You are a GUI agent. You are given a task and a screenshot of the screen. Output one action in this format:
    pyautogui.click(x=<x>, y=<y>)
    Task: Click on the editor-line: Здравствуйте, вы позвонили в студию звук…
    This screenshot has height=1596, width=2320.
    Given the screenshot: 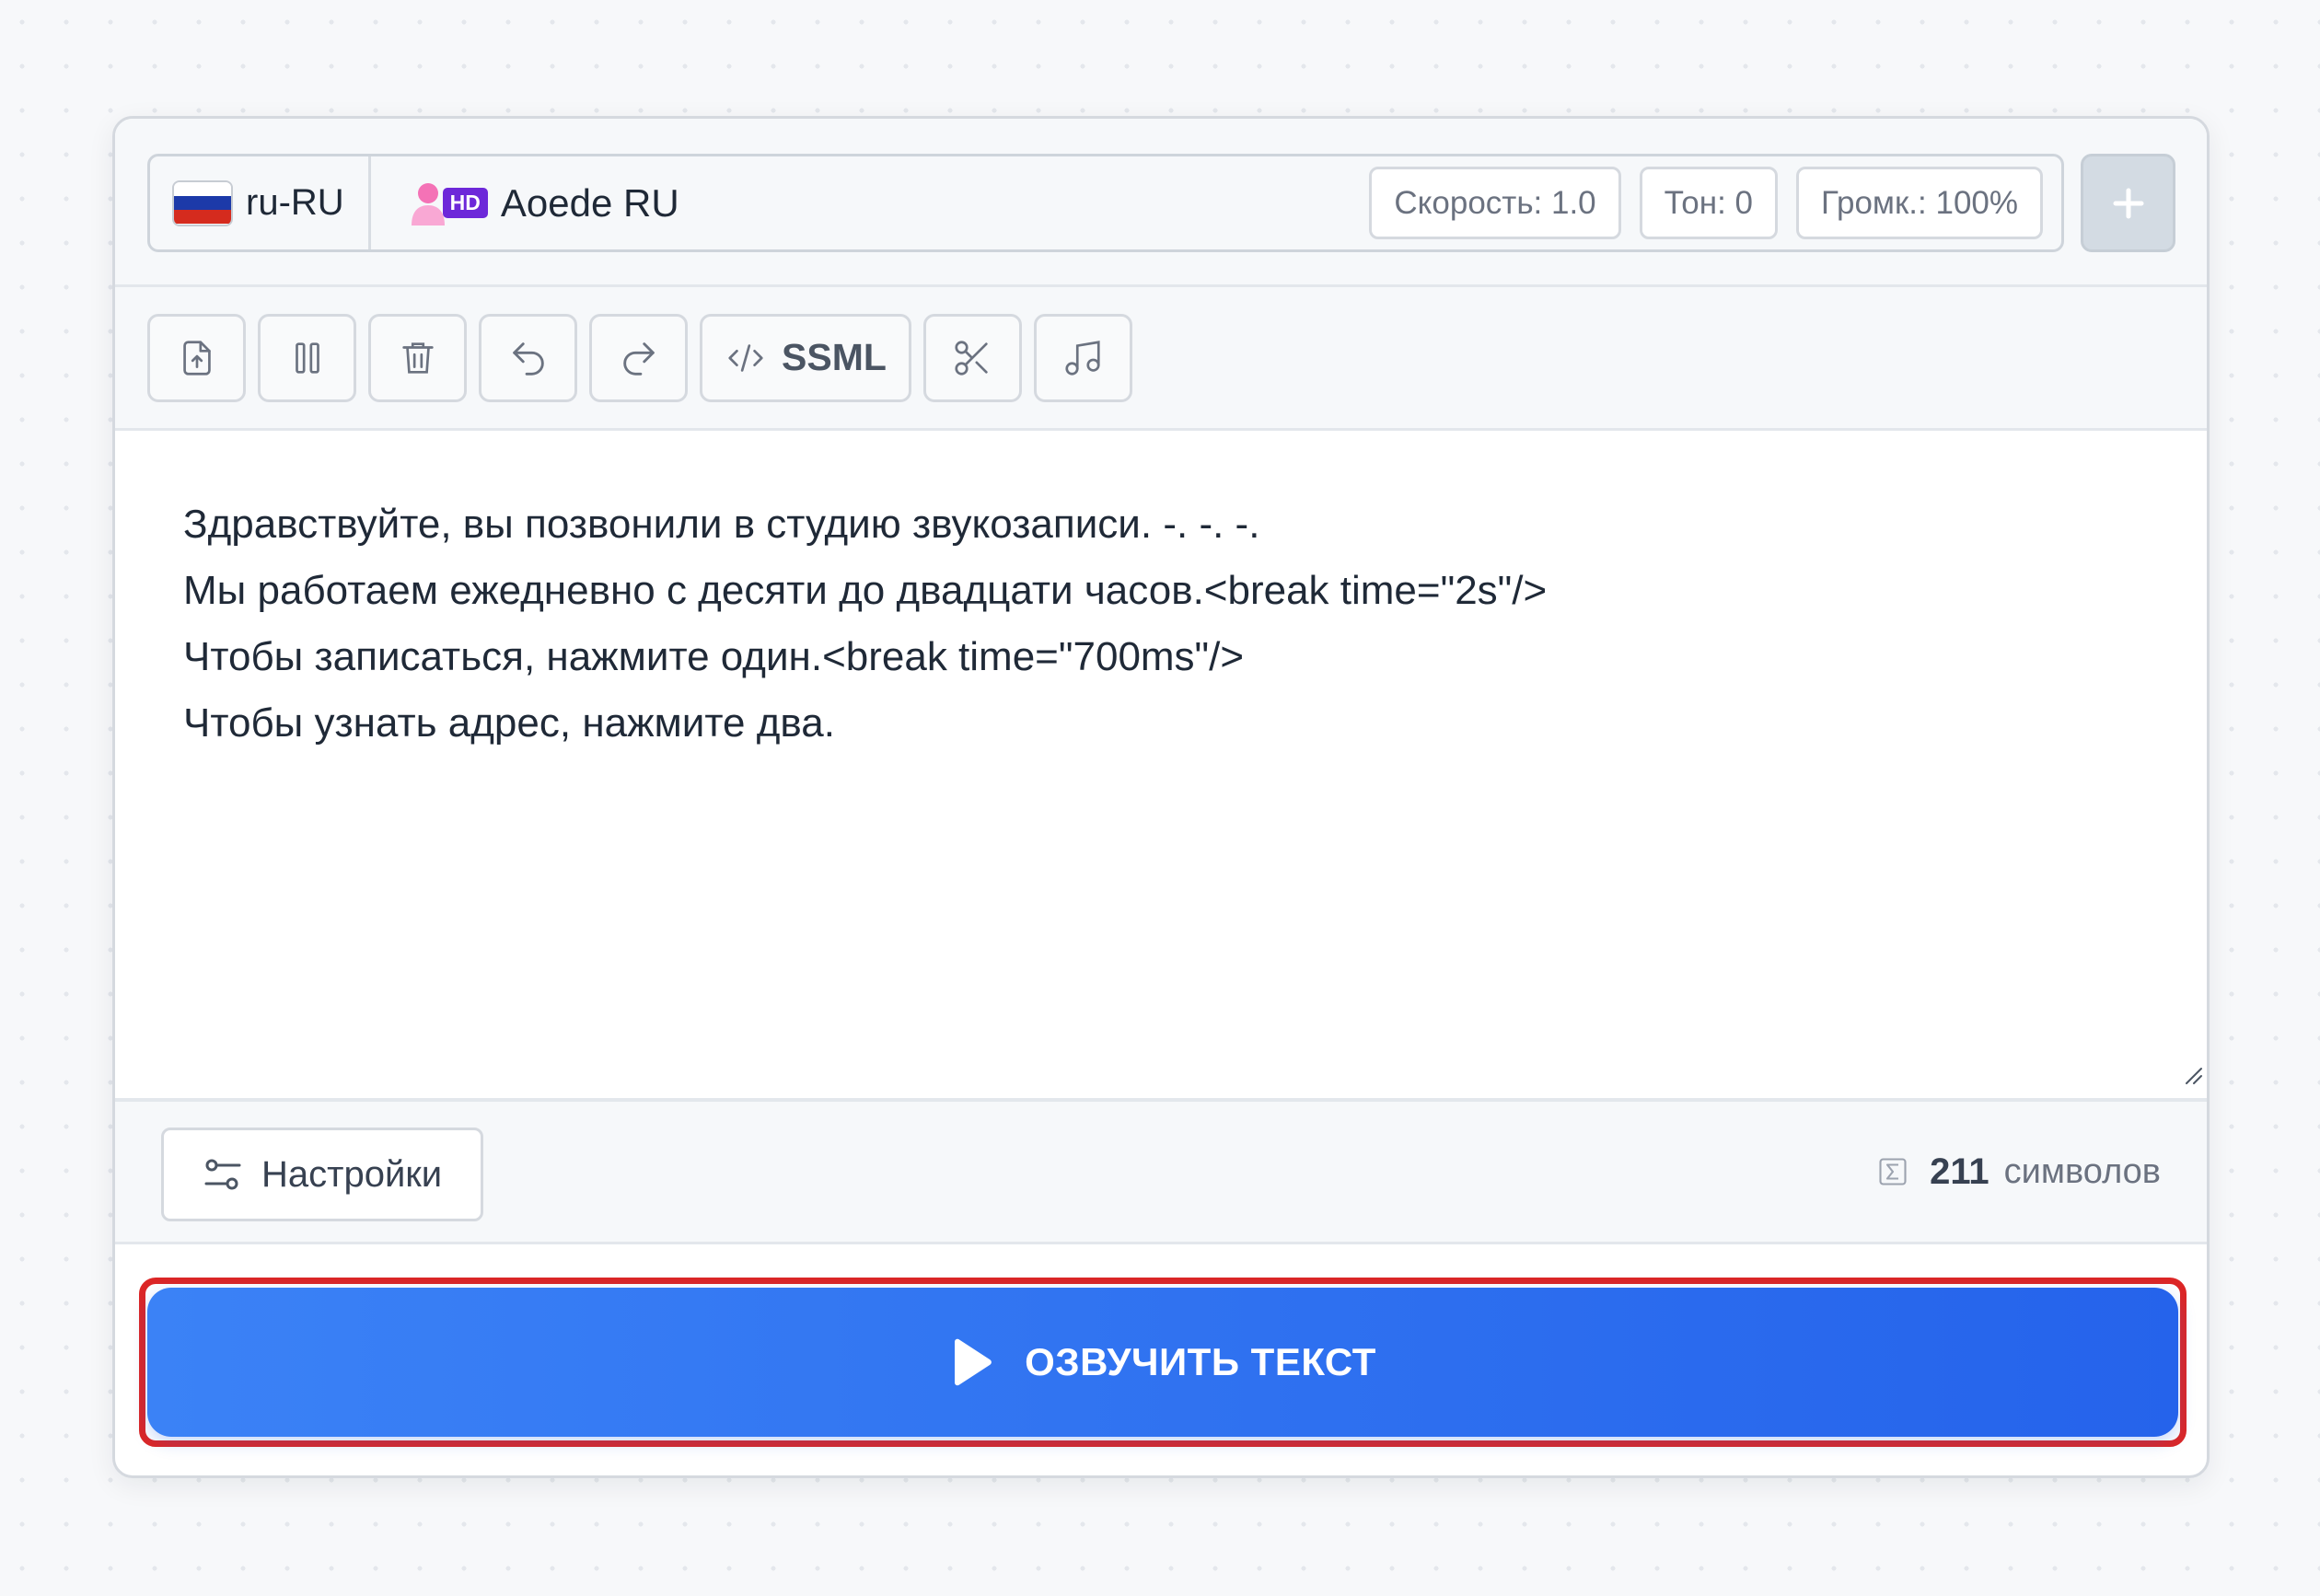 What is the action you would take?
    pyautogui.click(x=721, y=524)
    